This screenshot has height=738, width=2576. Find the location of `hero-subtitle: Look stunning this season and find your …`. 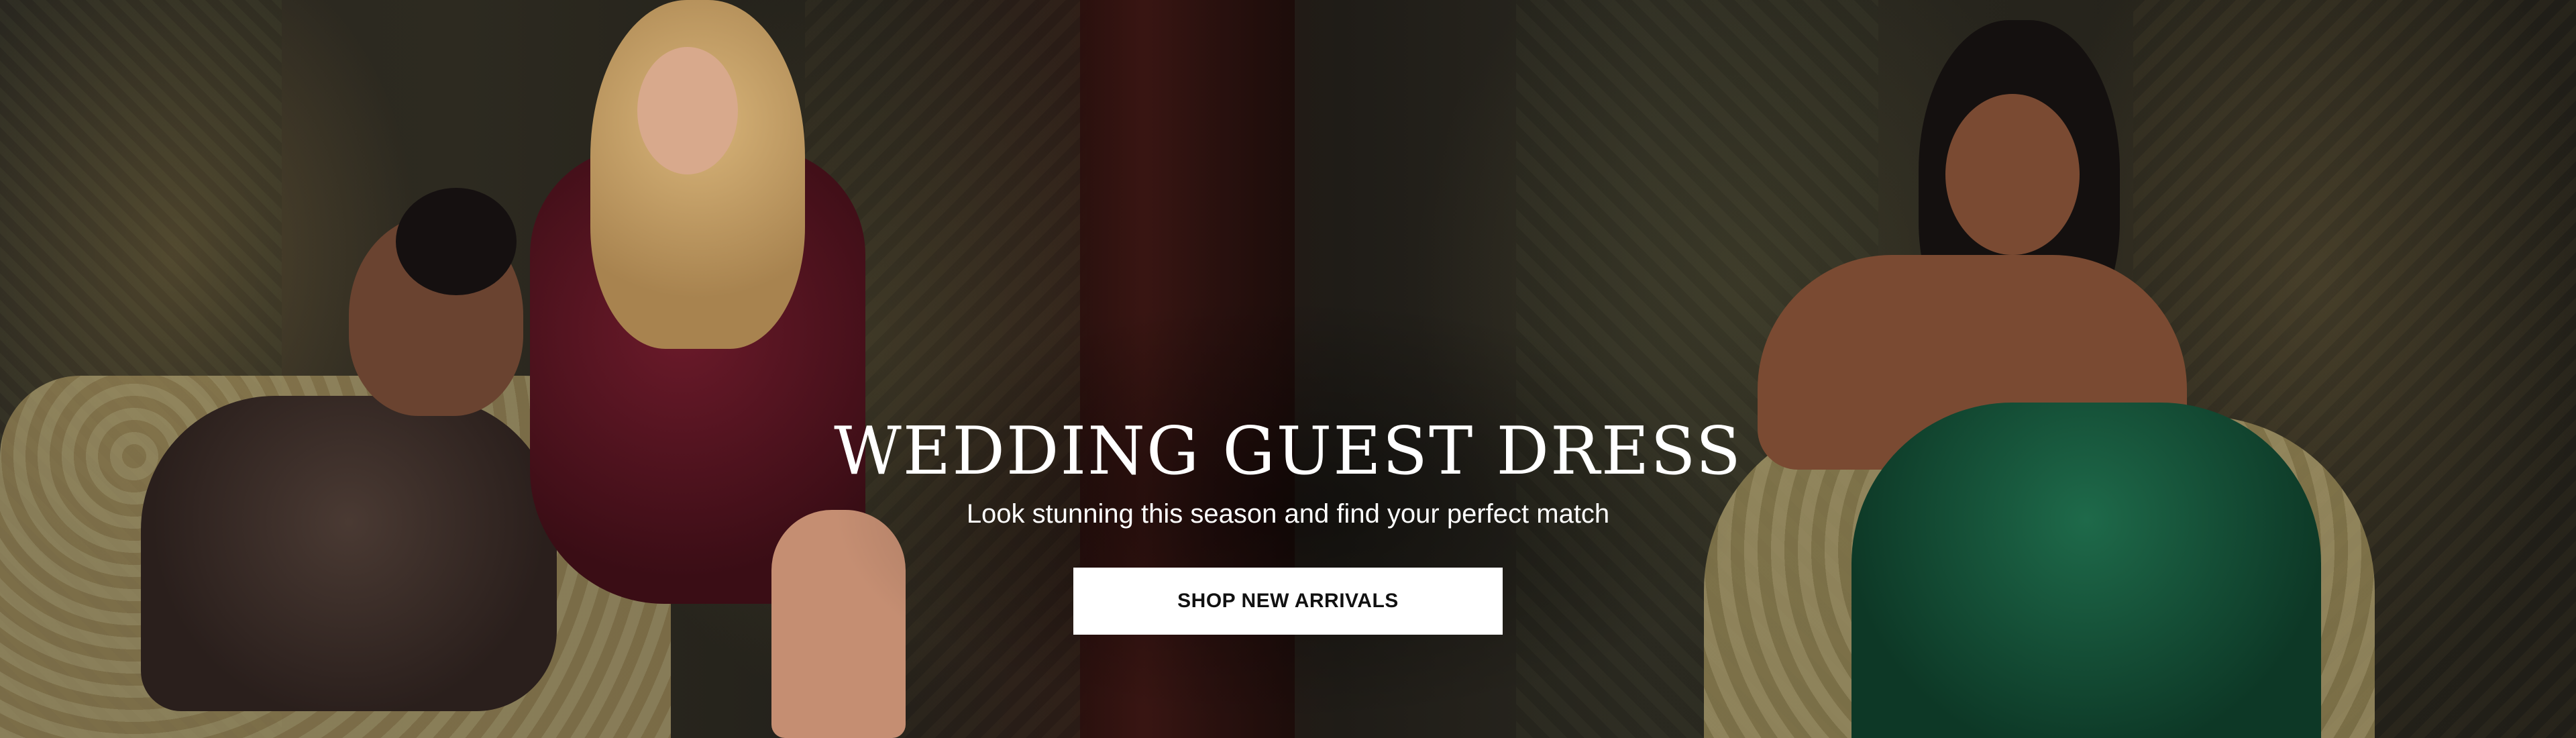

hero-subtitle: Look stunning this season and find your … is located at coordinates (1288, 513).